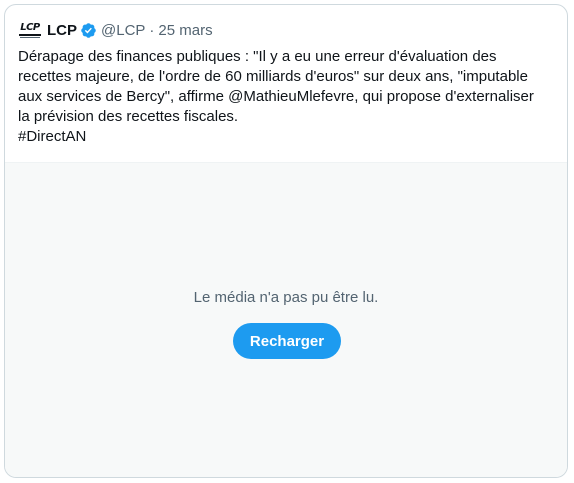  What do you see at coordinates (286, 297) in the screenshot?
I see `media-error-message: Le média n'a pas pu être lu.` at bounding box center [286, 297].